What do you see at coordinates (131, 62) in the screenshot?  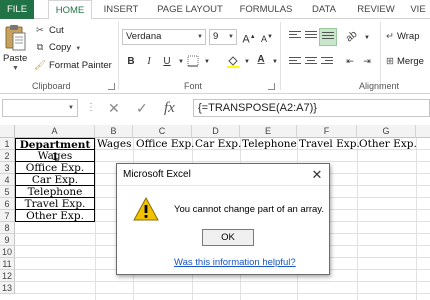 I see `bold-button: B` at bounding box center [131, 62].